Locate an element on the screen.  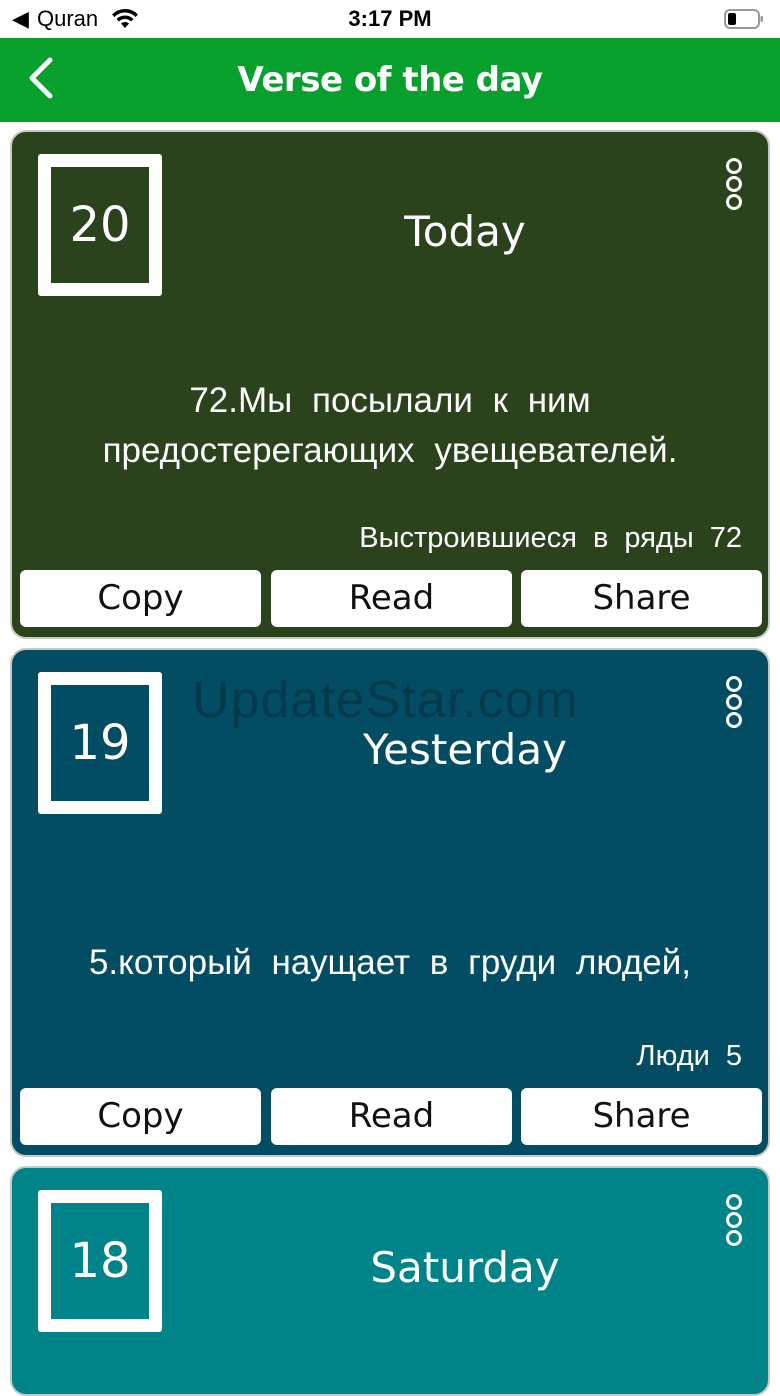
page-title: Verse of the day is located at coordinates (390, 80).